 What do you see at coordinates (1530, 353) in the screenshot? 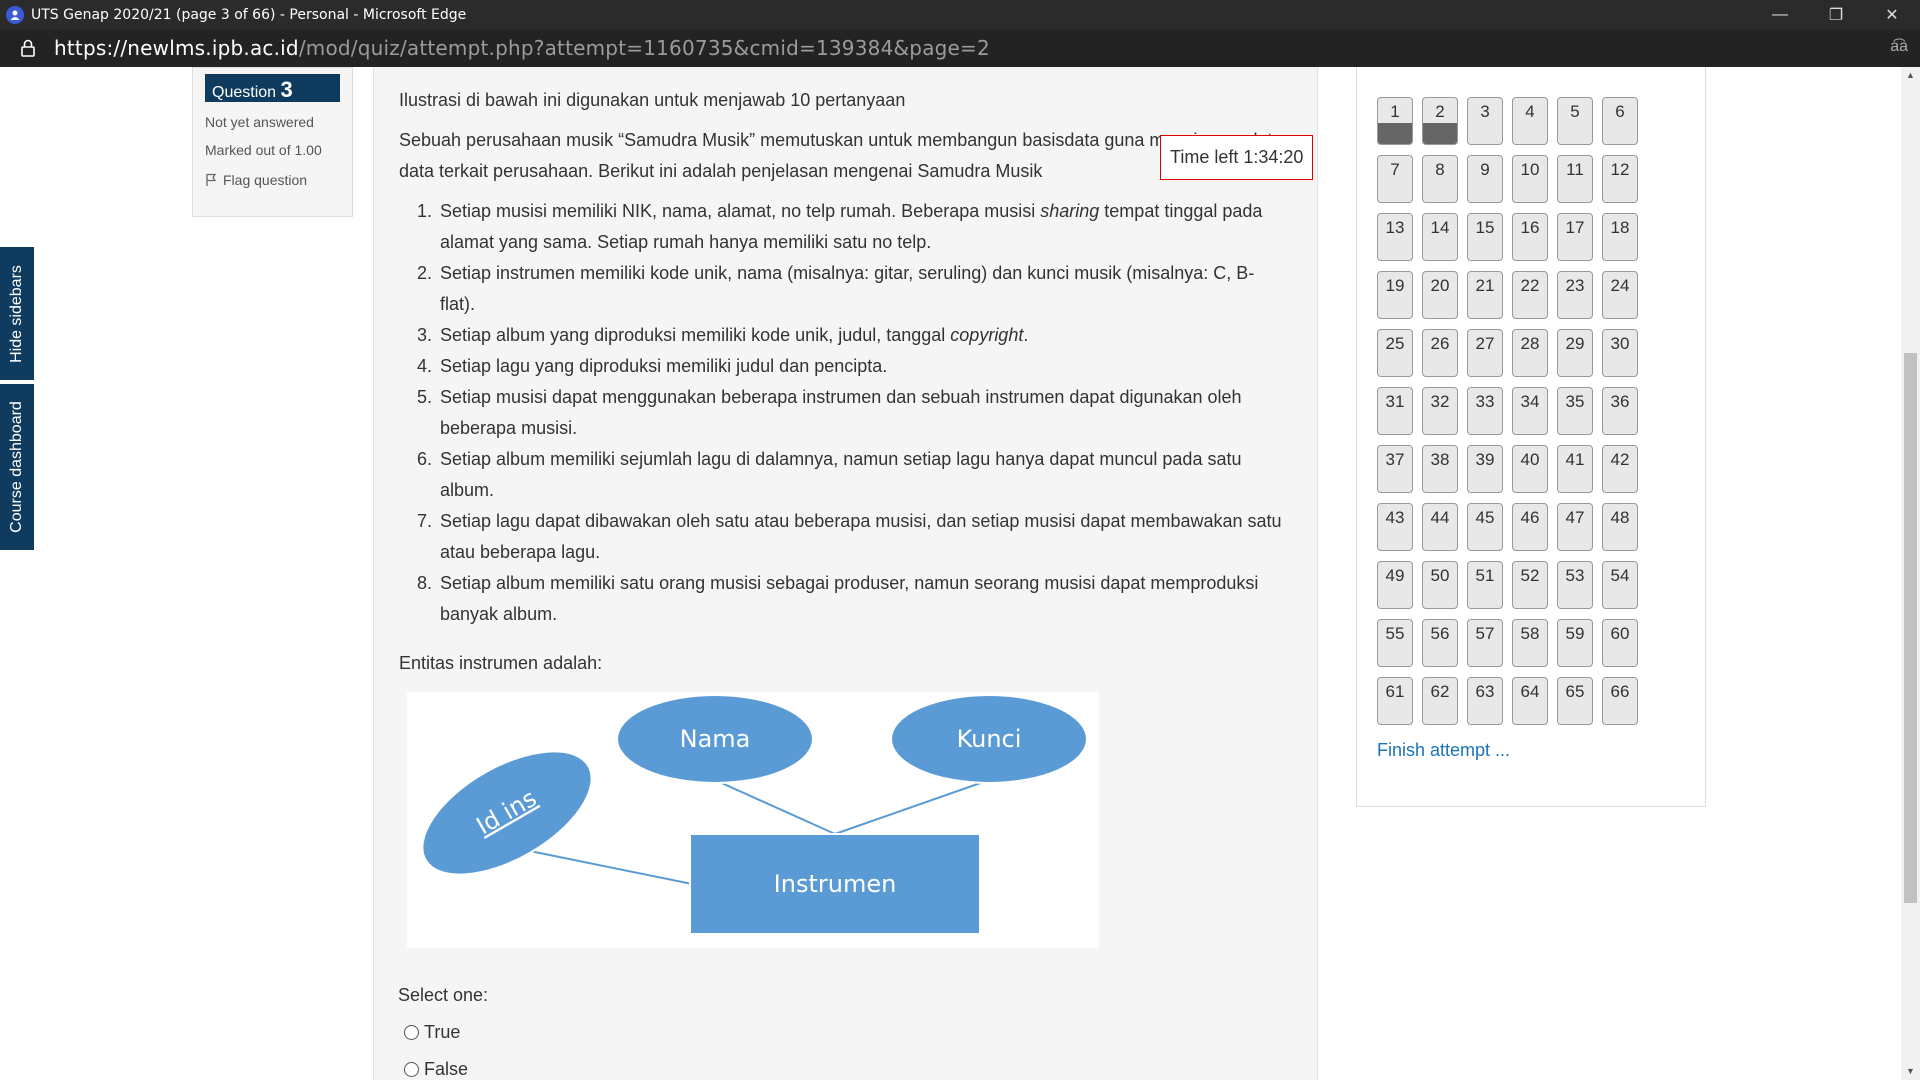
I see `question-nav-button: 28` at bounding box center [1530, 353].